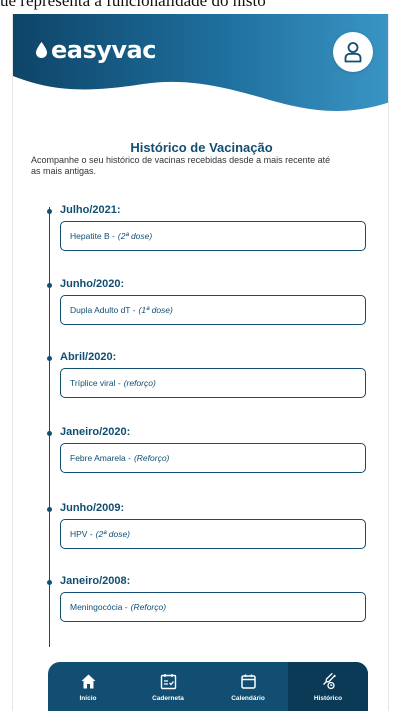  I want to click on vaccine-name: Hepatite B -, so click(92, 236).